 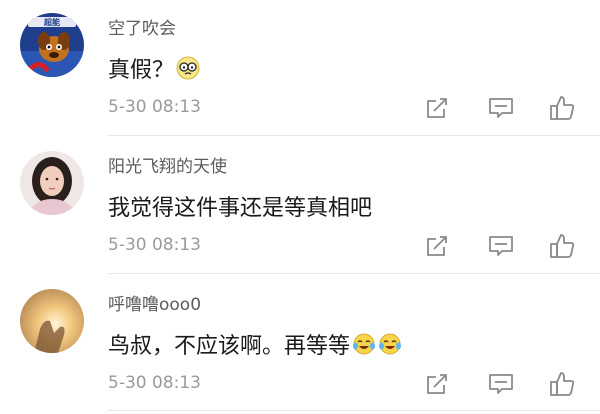 I want to click on comment-text: 真假？, so click(x=154, y=68).